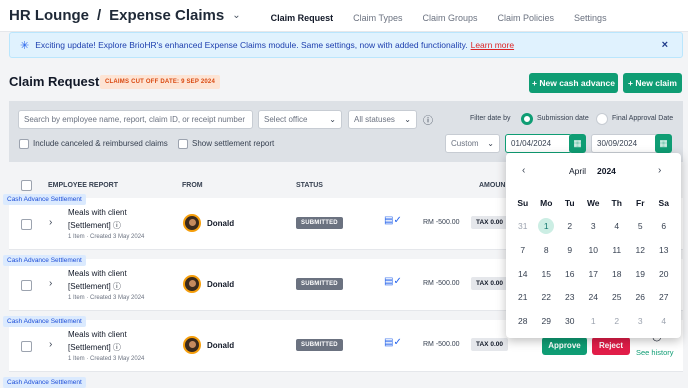 The image size is (688, 388). I want to click on close-icon: ×, so click(665, 45).